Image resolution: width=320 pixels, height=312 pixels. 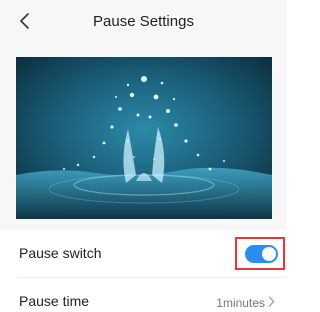 I want to click on header-bar: Pause Settings, so click(x=143, y=24).